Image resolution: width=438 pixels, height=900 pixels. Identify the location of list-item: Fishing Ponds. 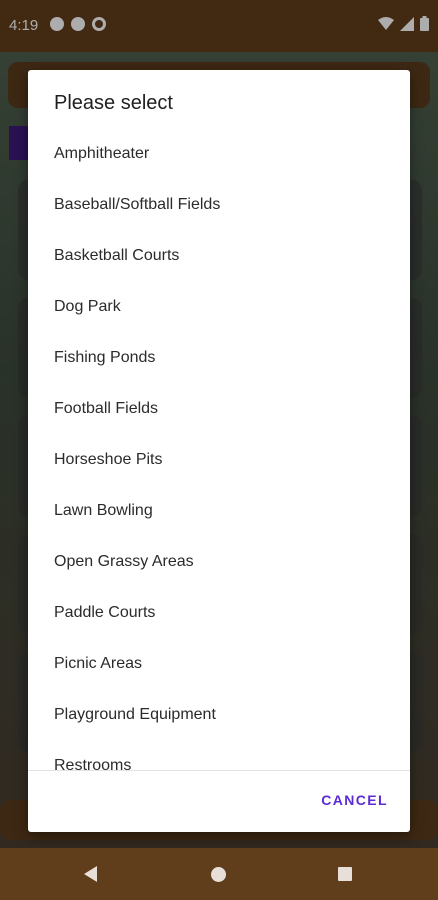
(219, 357).